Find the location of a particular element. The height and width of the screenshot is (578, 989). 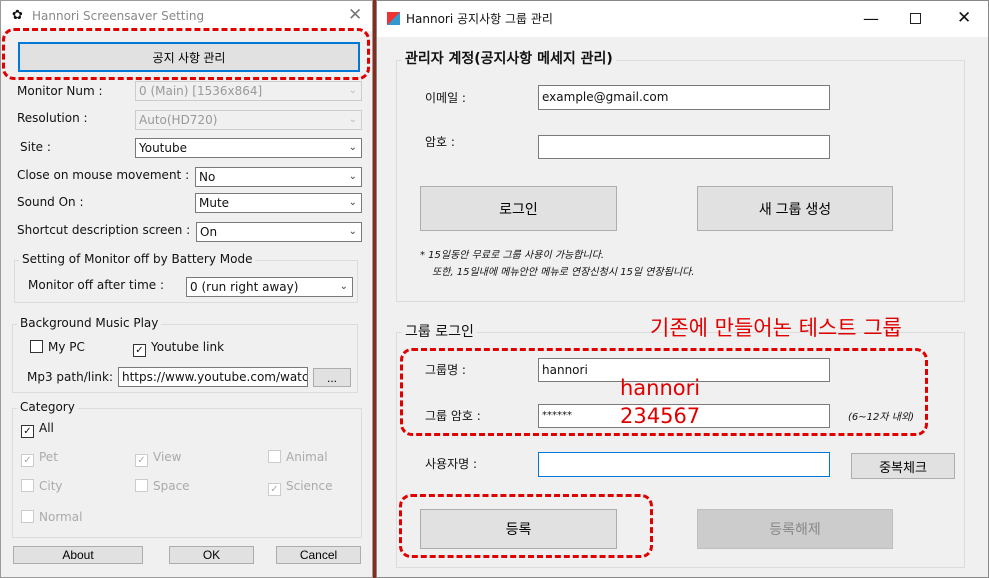

shortcut-value: On is located at coordinates (209, 232).